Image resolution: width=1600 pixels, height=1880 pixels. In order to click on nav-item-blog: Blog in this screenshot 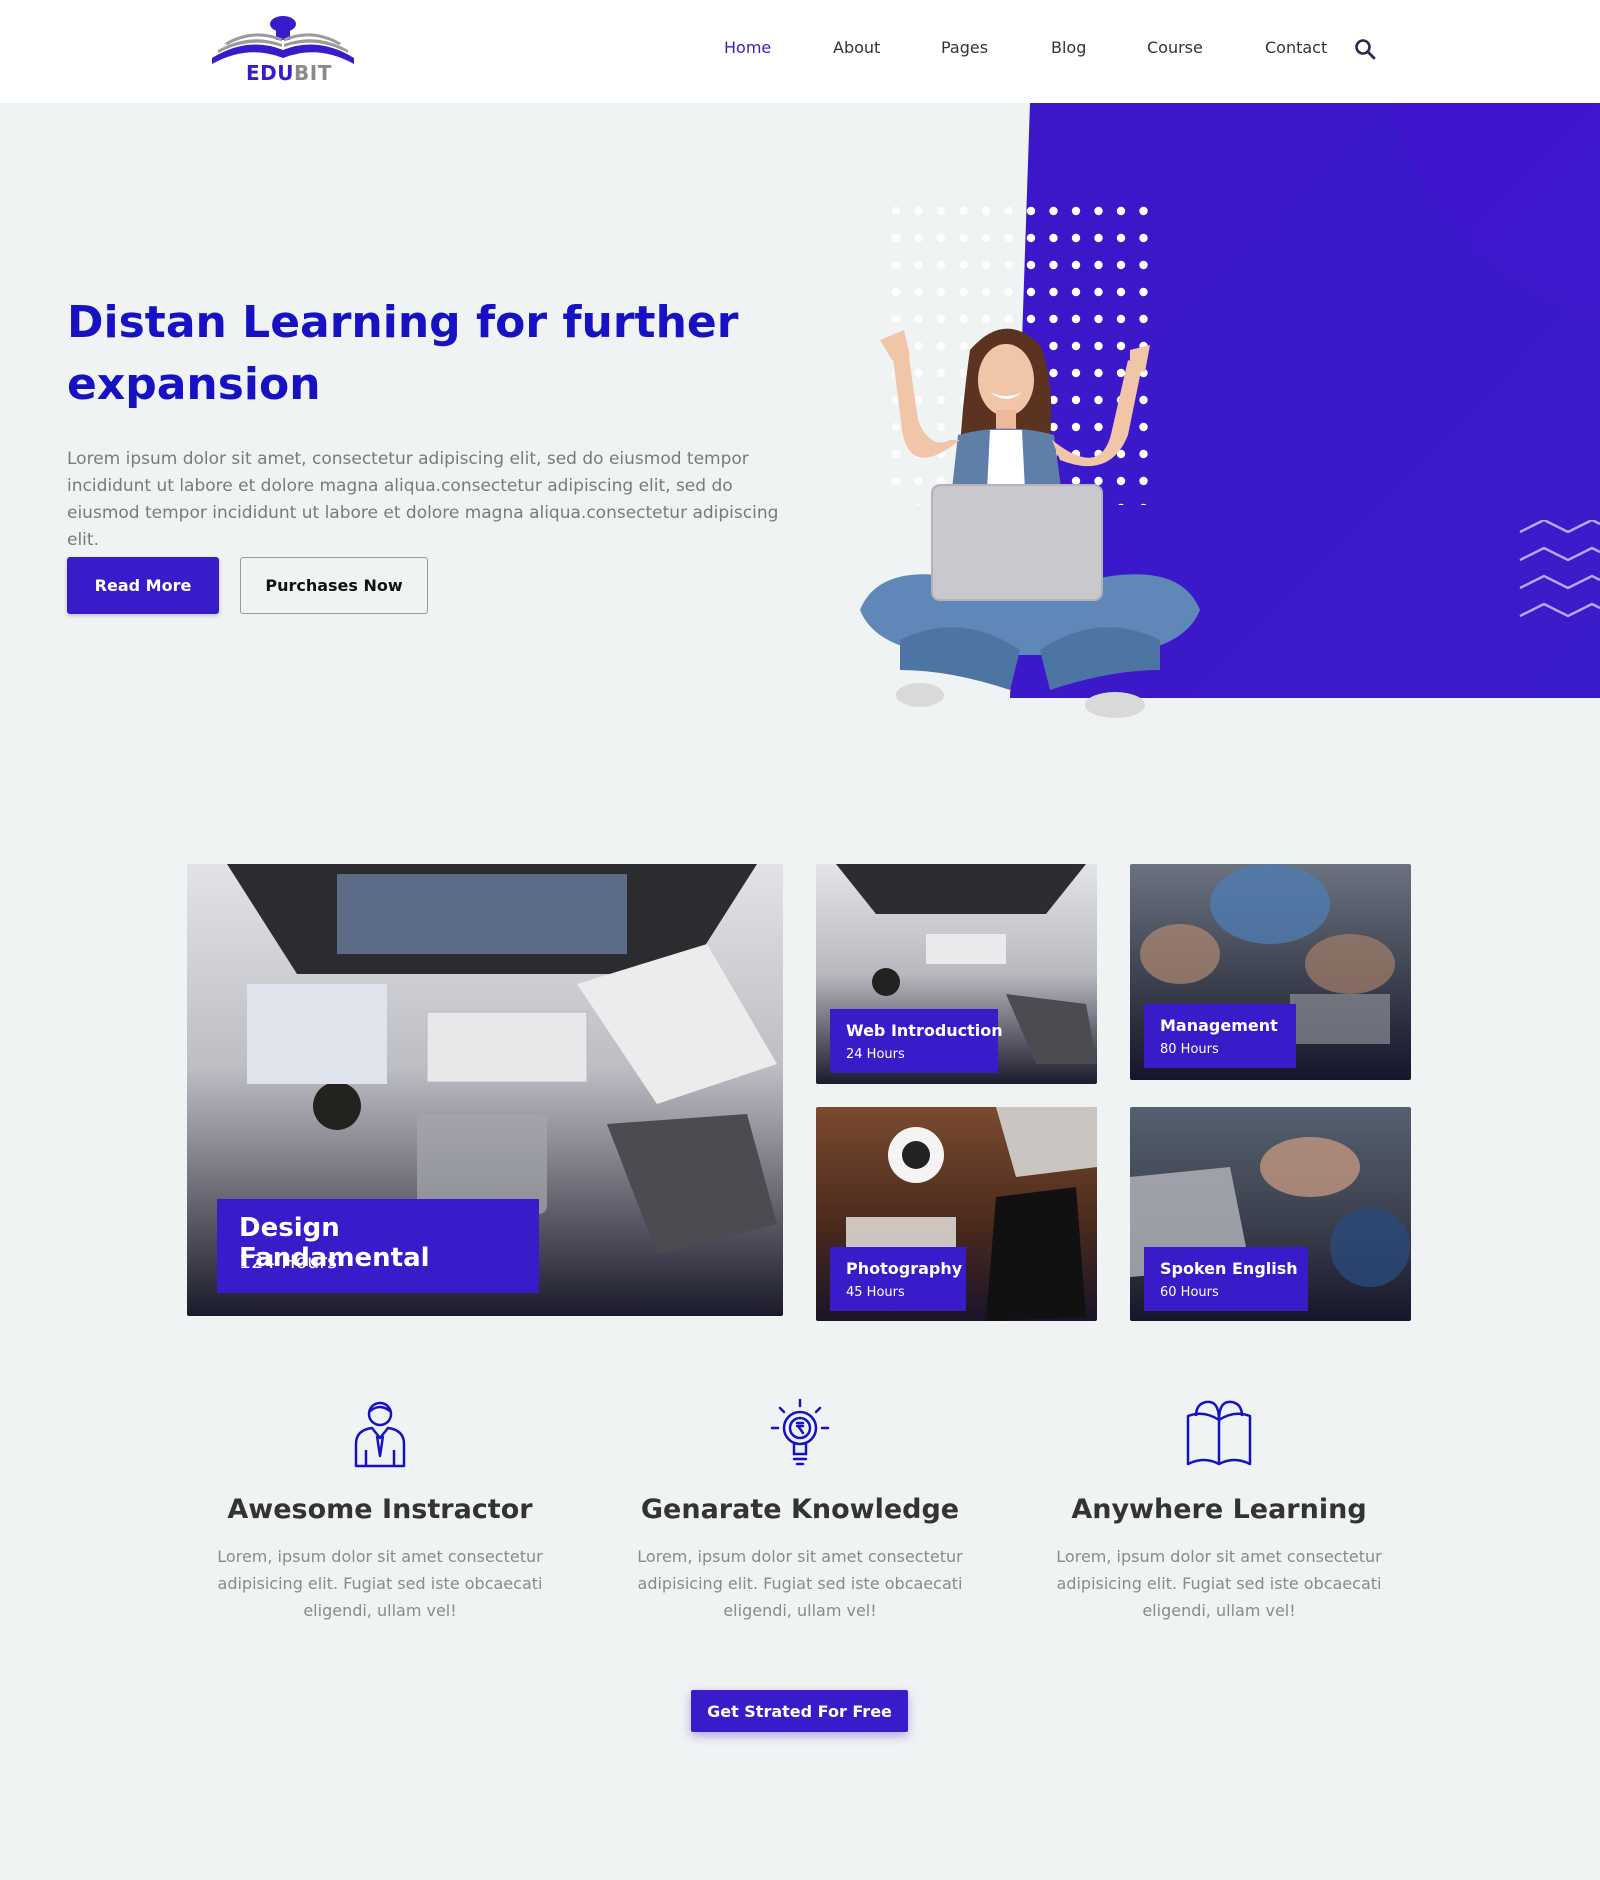, I will do `click(1068, 47)`.